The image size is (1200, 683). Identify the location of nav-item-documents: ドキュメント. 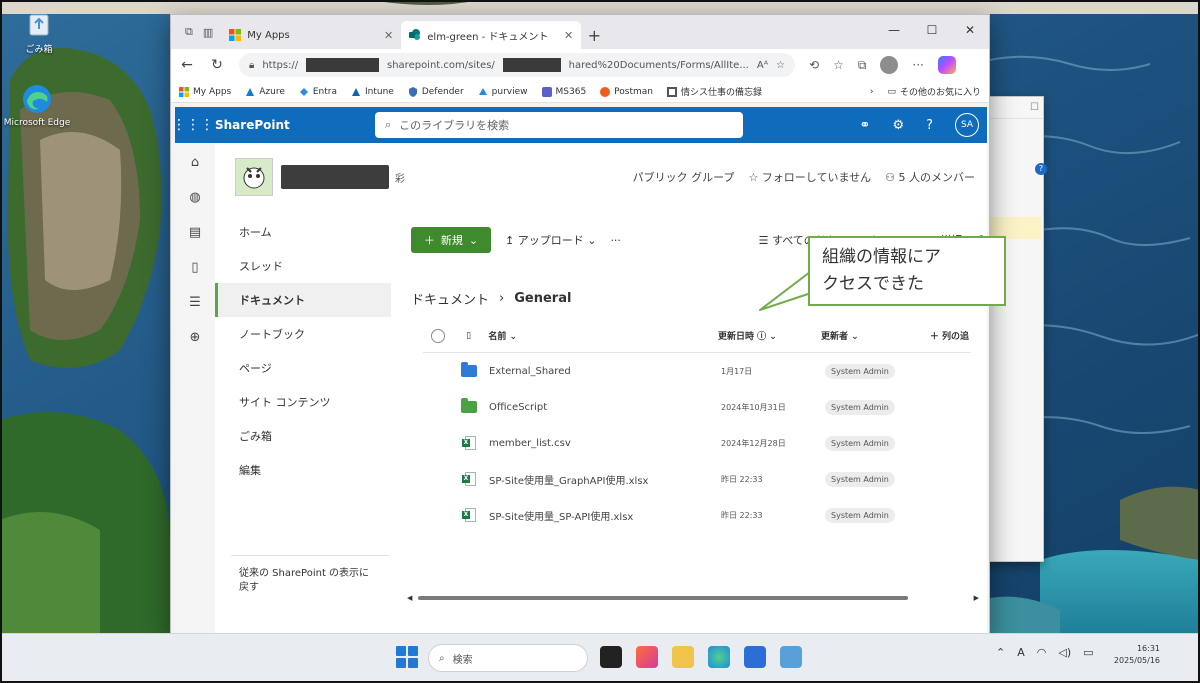
(303, 300).